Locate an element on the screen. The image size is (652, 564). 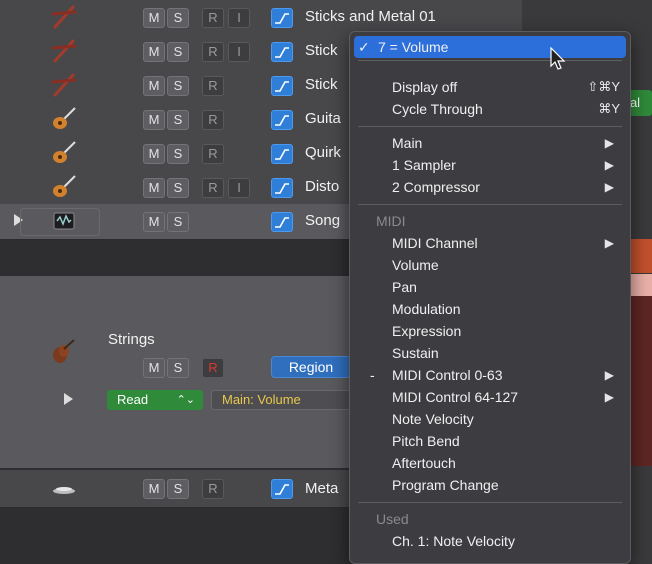
menu-section-header: Used is located at coordinates (392, 519).